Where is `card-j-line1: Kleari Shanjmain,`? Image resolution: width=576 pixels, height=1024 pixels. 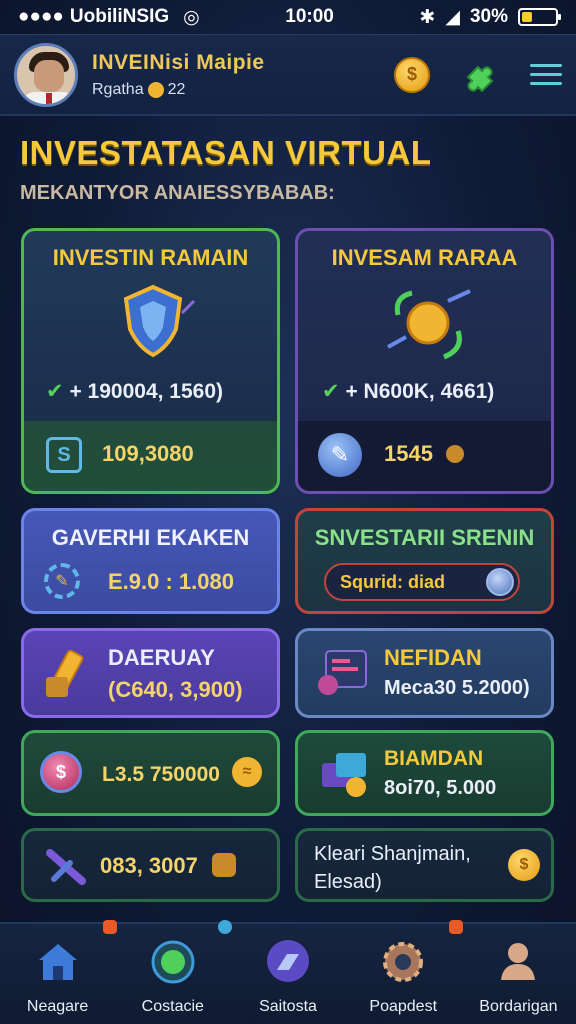
card-j-line1: Kleari Shanjmain, is located at coordinates (392, 854).